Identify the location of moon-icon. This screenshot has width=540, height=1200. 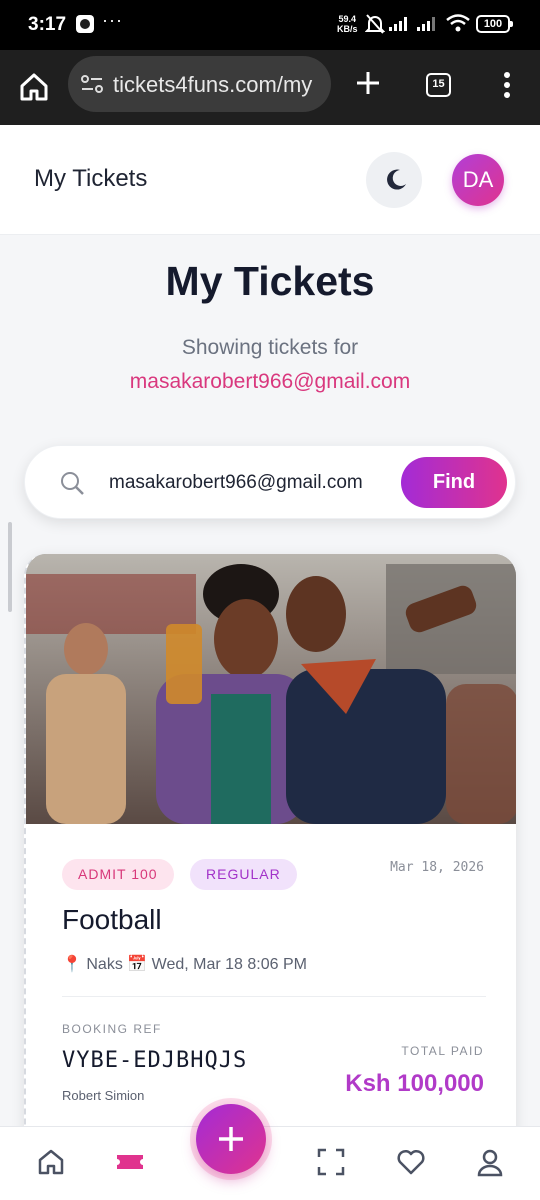
(396, 179).